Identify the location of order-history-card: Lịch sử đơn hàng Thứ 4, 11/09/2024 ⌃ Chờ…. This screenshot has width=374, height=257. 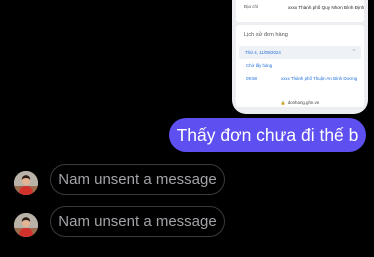
(300, 66).